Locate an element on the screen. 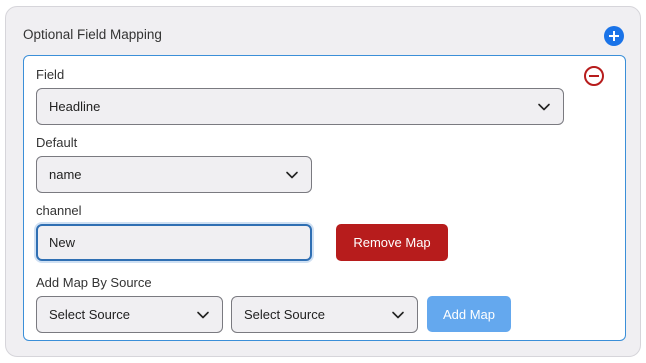 The image size is (646, 363). remove-map-button: Remove Map is located at coordinates (392, 242).